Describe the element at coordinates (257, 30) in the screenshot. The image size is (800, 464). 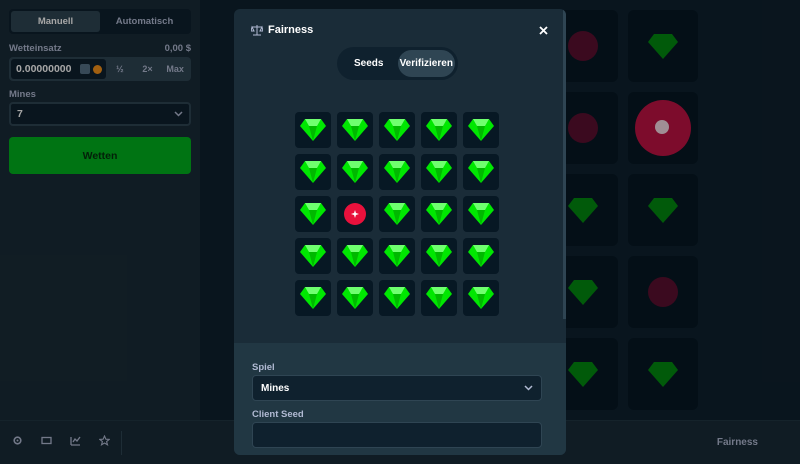
I see `scales-icon` at that location.